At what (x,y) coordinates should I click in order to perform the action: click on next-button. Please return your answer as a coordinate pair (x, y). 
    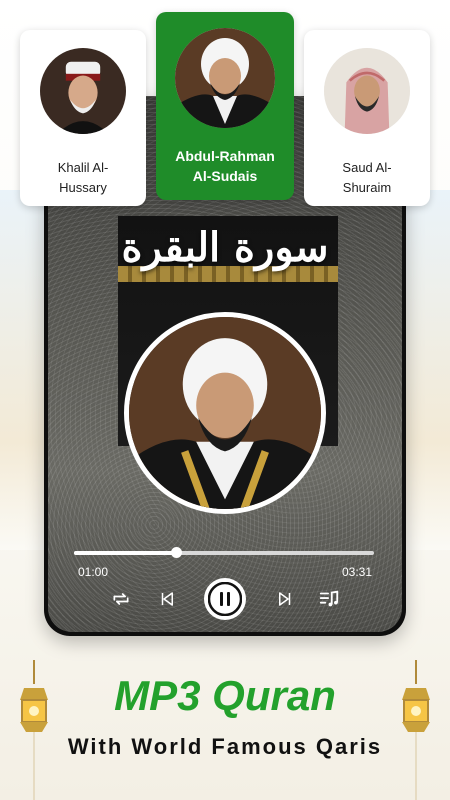
    Looking at the image, I should click on (285, 599).